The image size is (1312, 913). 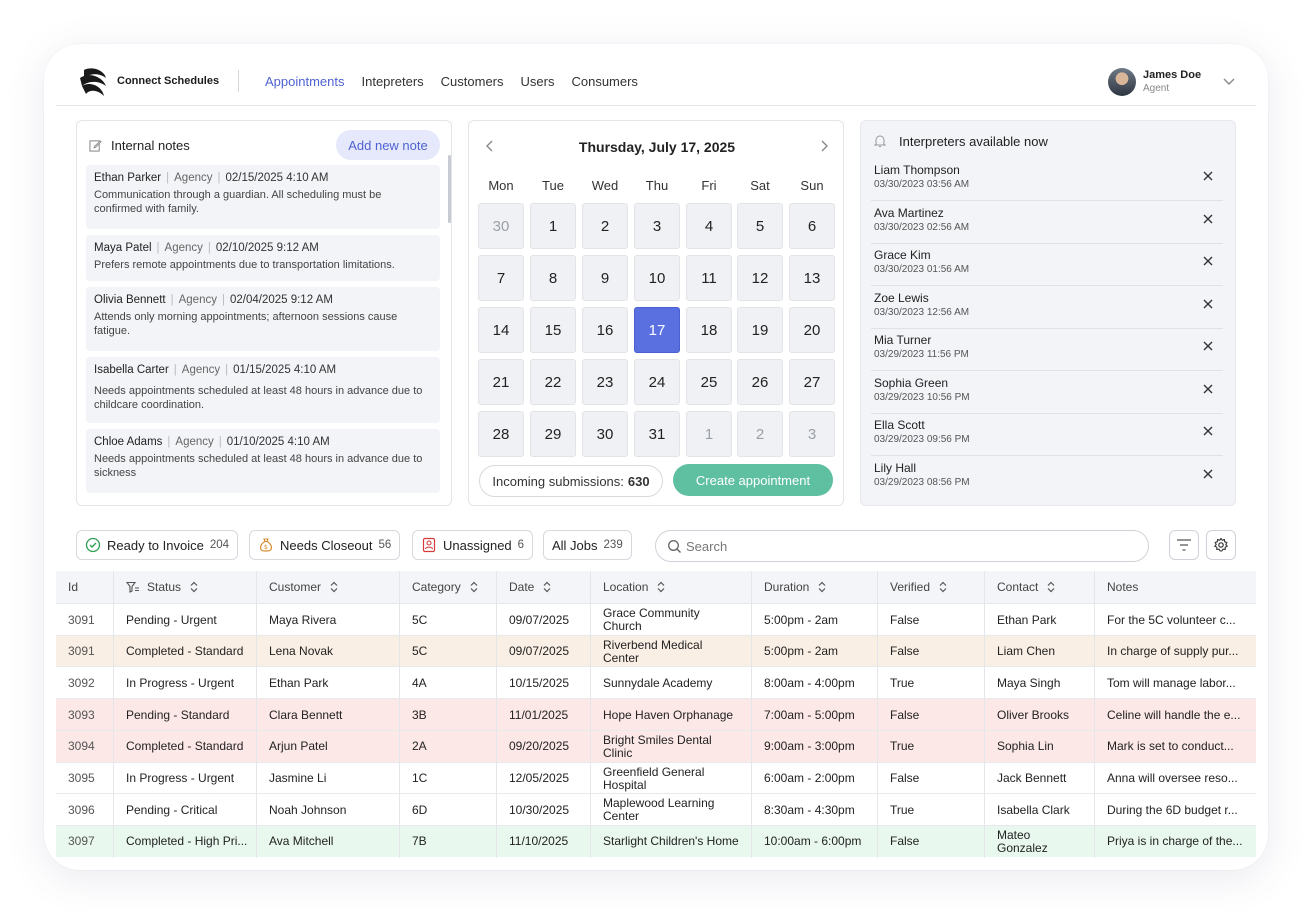 What do you see at coordinates (1047, 435) in the screenshot?
I see `interpreter-row: Ella Scott 03/29/2023 09:56 PM` at bounding box center [1047, 435].